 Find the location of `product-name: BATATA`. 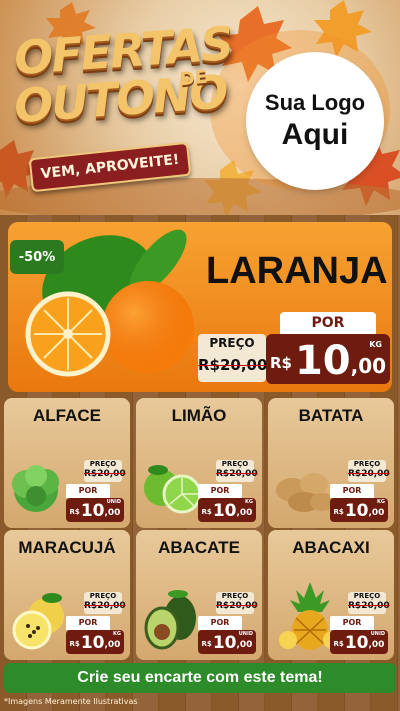

product-name: BATATA is located at coordinates (331, 415).